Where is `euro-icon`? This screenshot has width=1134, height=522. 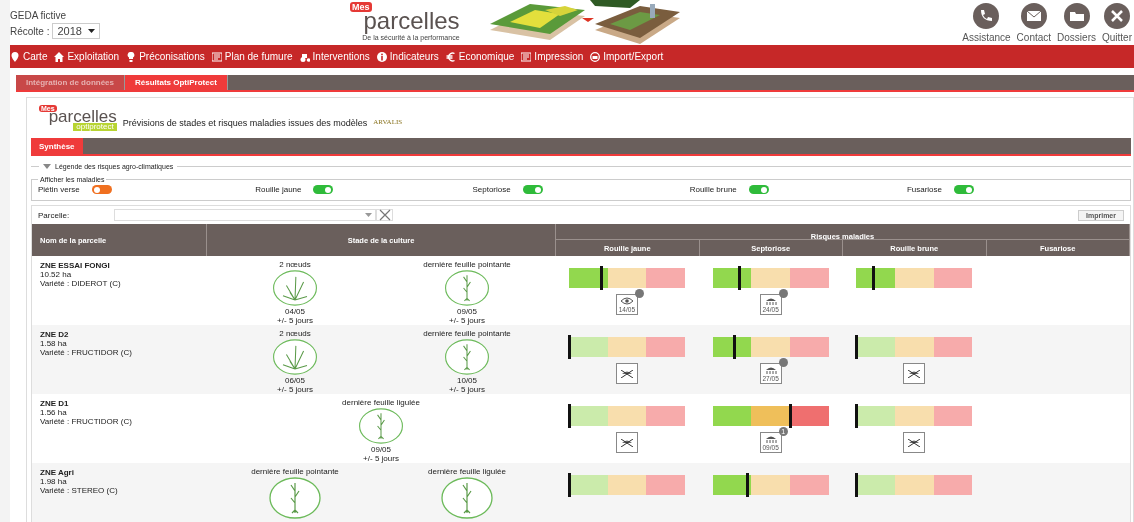 euro-icon is located at coordinates (450, 56).